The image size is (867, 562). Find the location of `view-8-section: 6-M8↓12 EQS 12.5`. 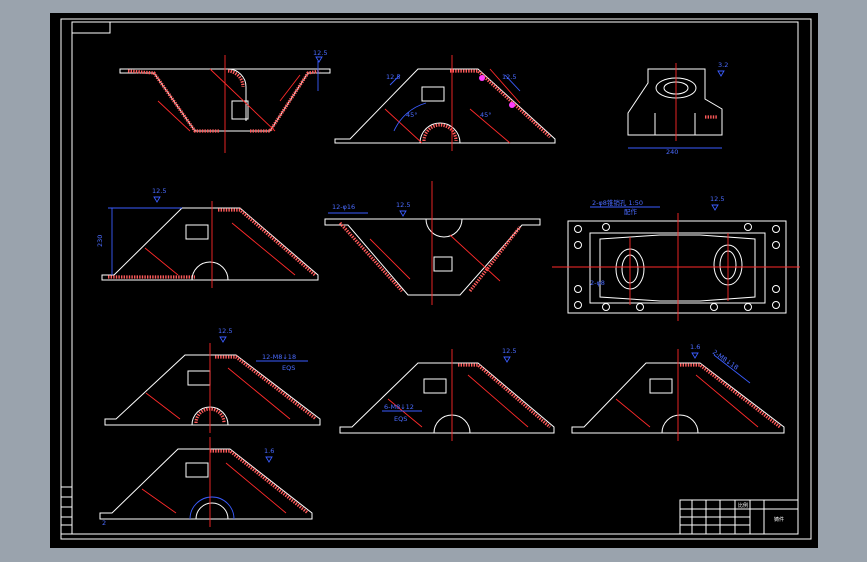

view-8-section: 6-M8↓12 EQS 12.5 is located at coordinates (447, 394).